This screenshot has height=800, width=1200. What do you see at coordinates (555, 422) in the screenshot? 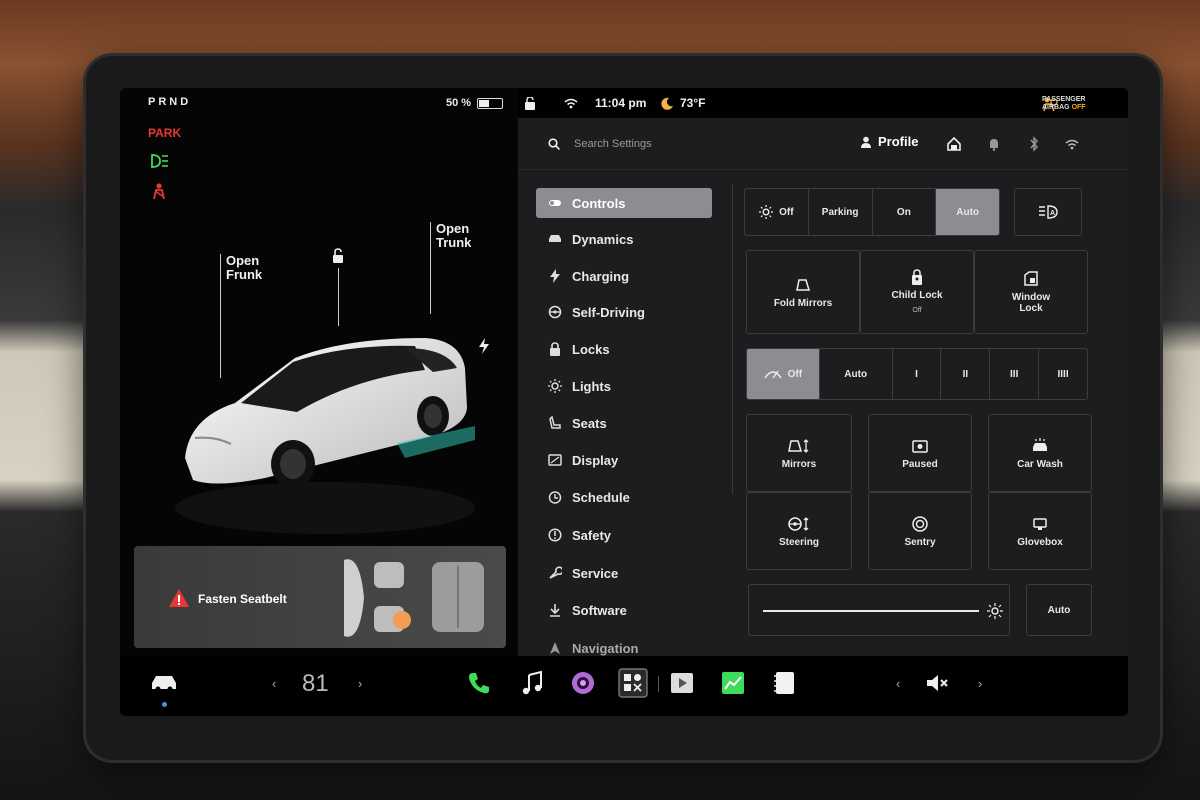
I see `seat-icon` at bounding box center [555, 422].